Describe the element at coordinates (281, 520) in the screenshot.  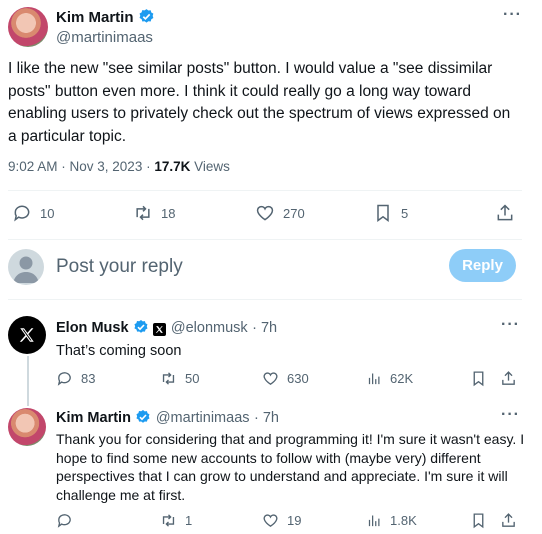
I see `like-action: 19` at that location.